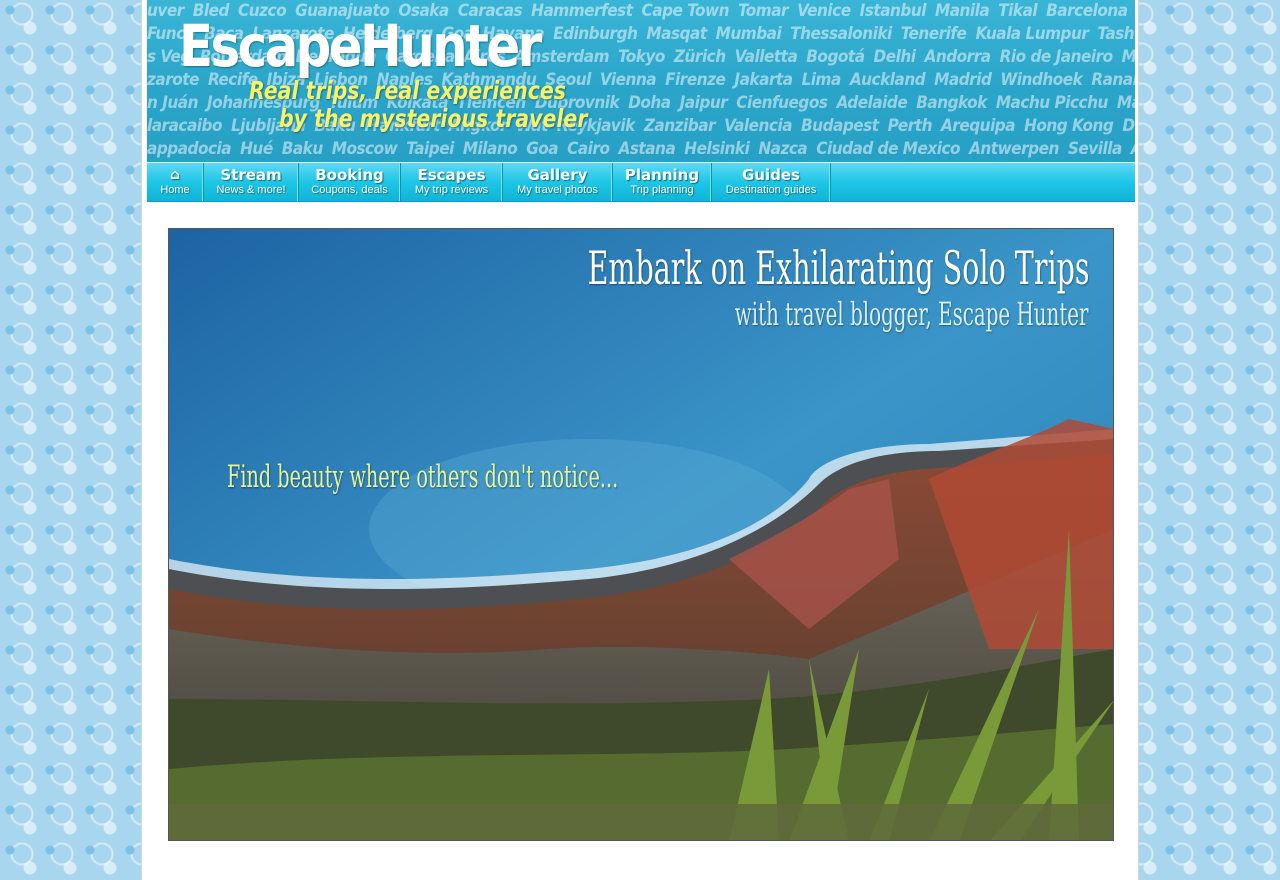 This screenshot has width=1280, height=880. I want to click on nav-gallery: Gallery My travel photos, so click(558, 182).